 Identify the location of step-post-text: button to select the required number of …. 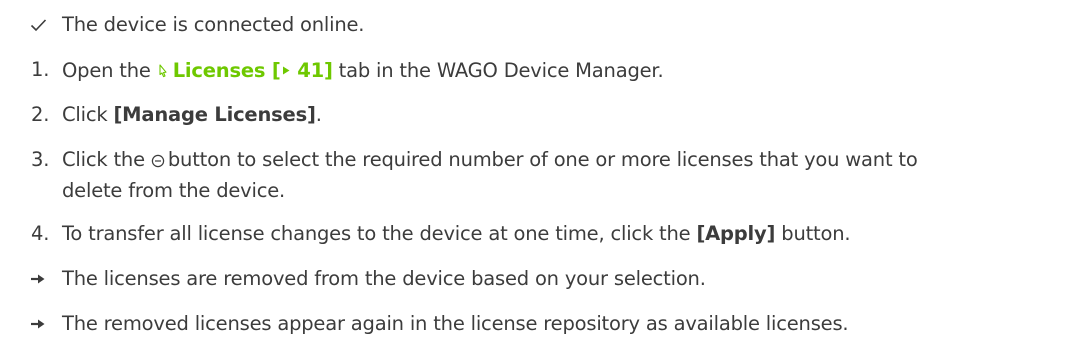
(542, 159).